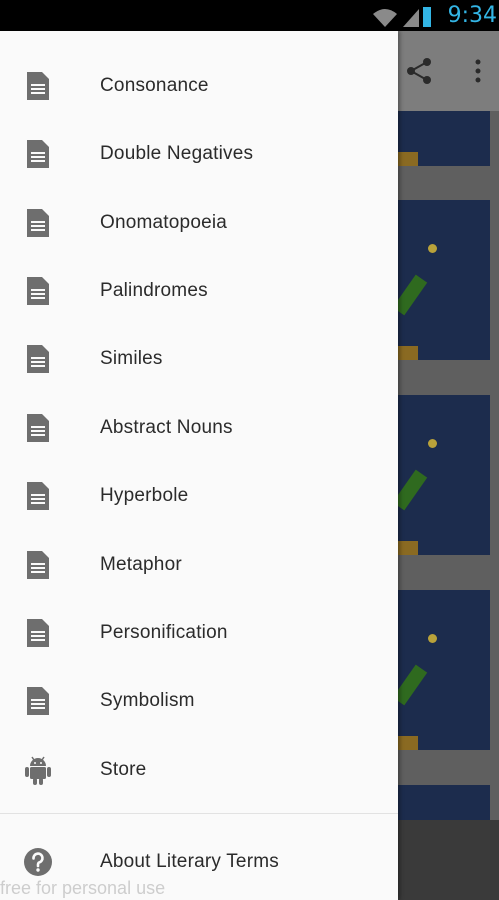  What do you see at coordinates (411, 18) in the screenshot?
I see `signal-icon` at bounding box center [411, 18].